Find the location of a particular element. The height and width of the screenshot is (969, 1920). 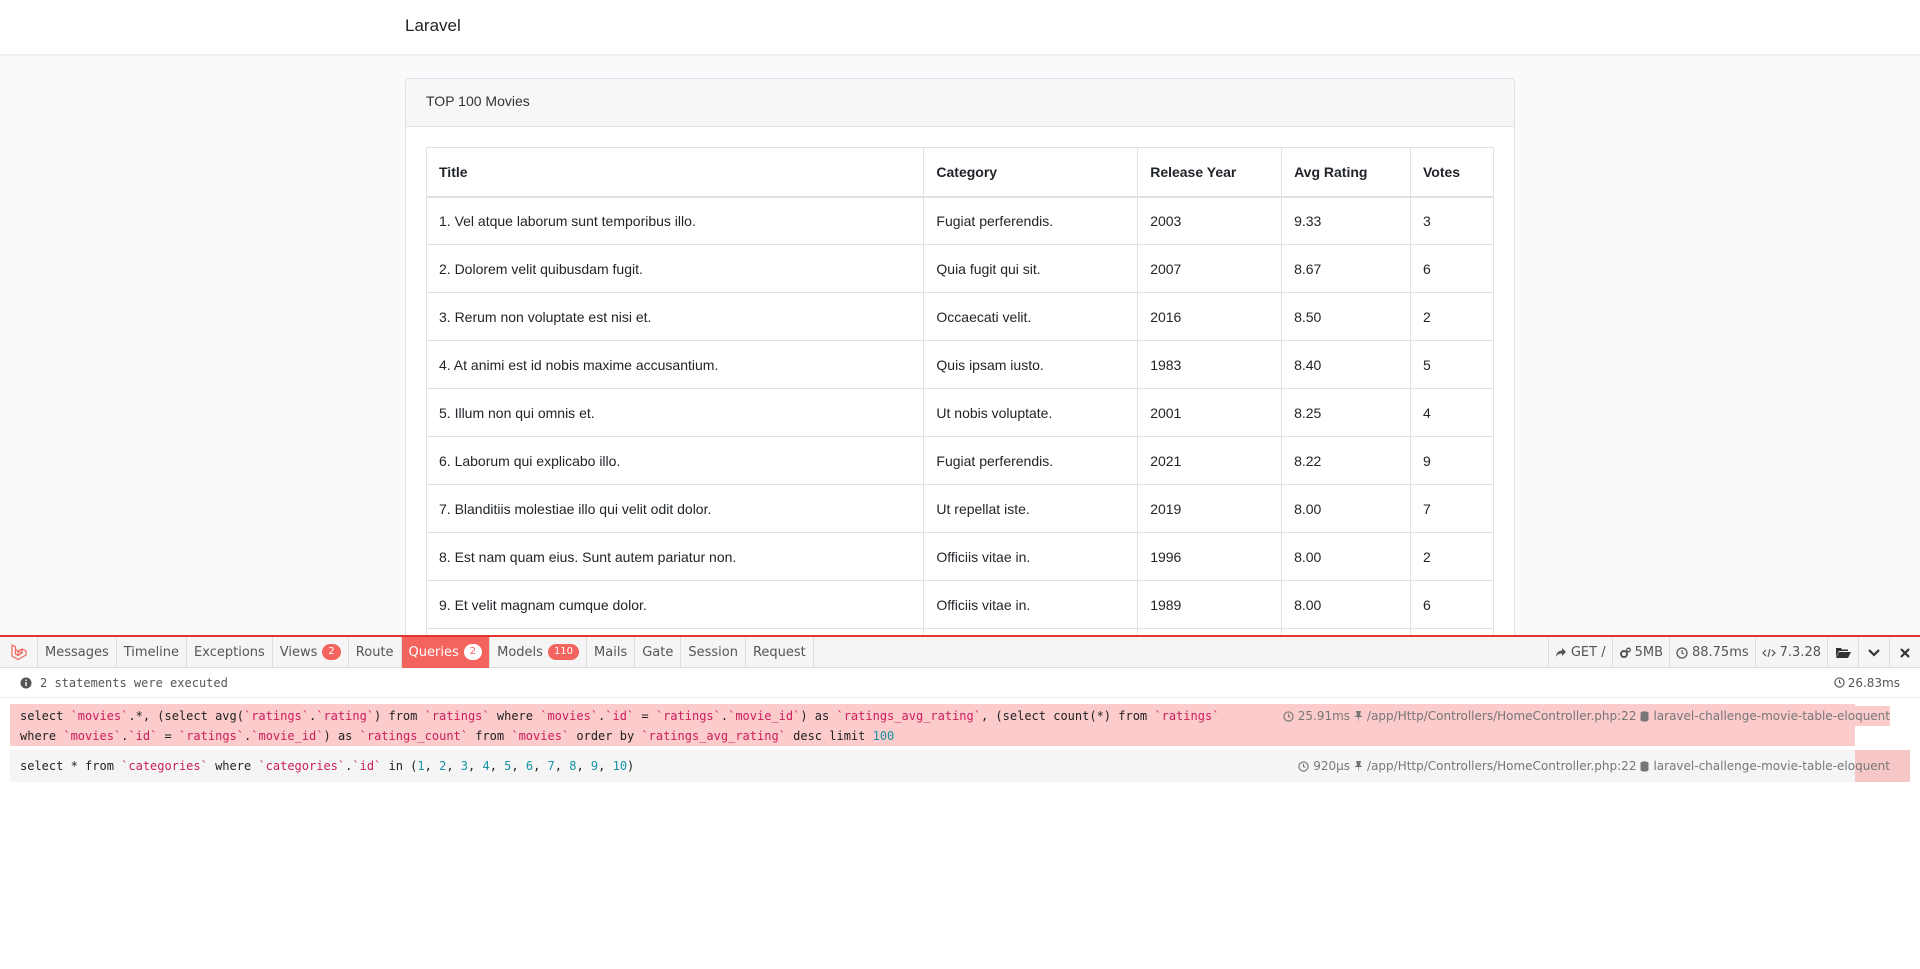

cell-votes: 9 is located at coordinates (1452, 460).